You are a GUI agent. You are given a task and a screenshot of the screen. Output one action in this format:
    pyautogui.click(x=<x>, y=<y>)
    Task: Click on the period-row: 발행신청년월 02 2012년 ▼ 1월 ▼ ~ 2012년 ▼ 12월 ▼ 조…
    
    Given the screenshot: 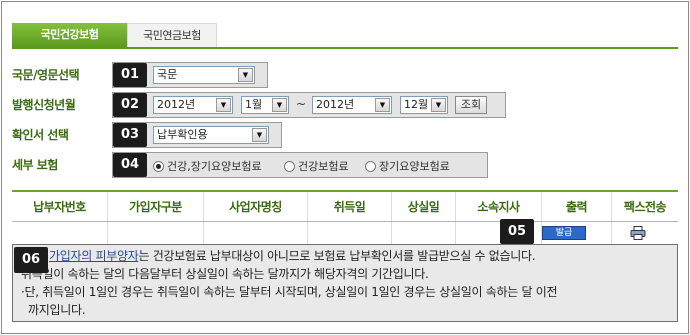 What is the action you would take?
    pyautogui.click(x=345, y=105)
    